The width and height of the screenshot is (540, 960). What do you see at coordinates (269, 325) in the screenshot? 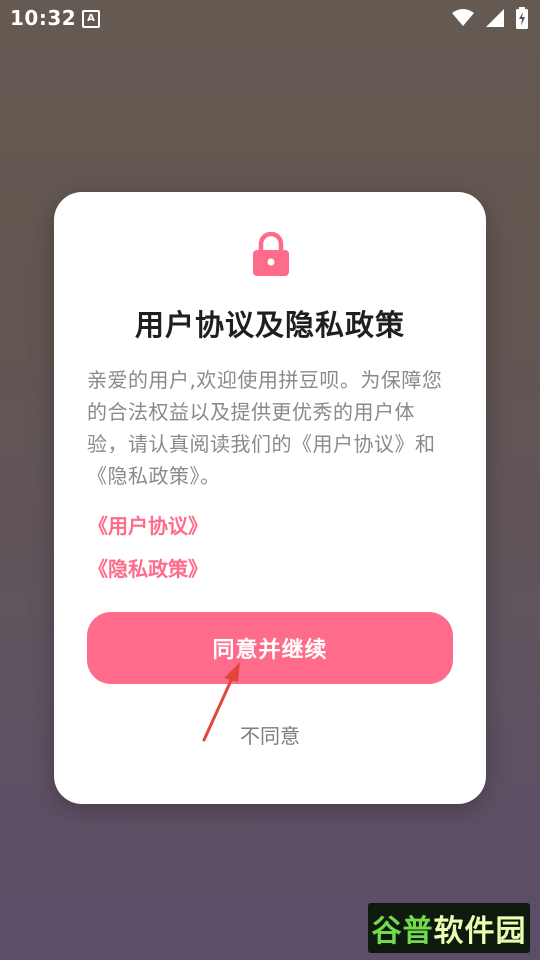
I see `dialog-title: 用户协议及隐私政策` at bounding box center [269, 325].